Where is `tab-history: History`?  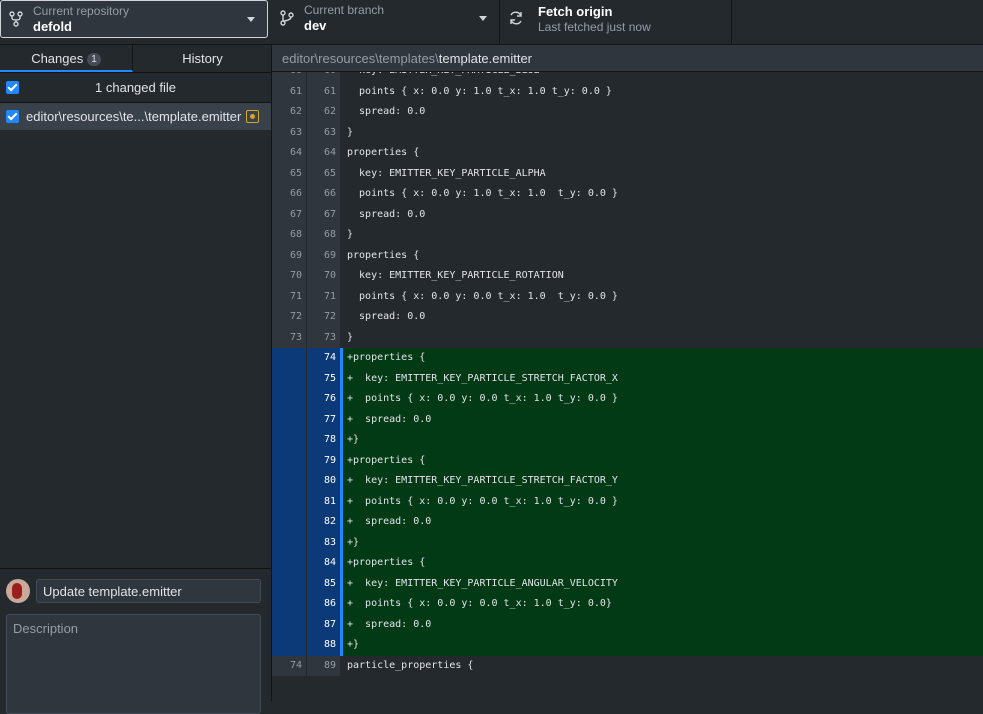
tab-history: History is located at coordinates (202, 58).